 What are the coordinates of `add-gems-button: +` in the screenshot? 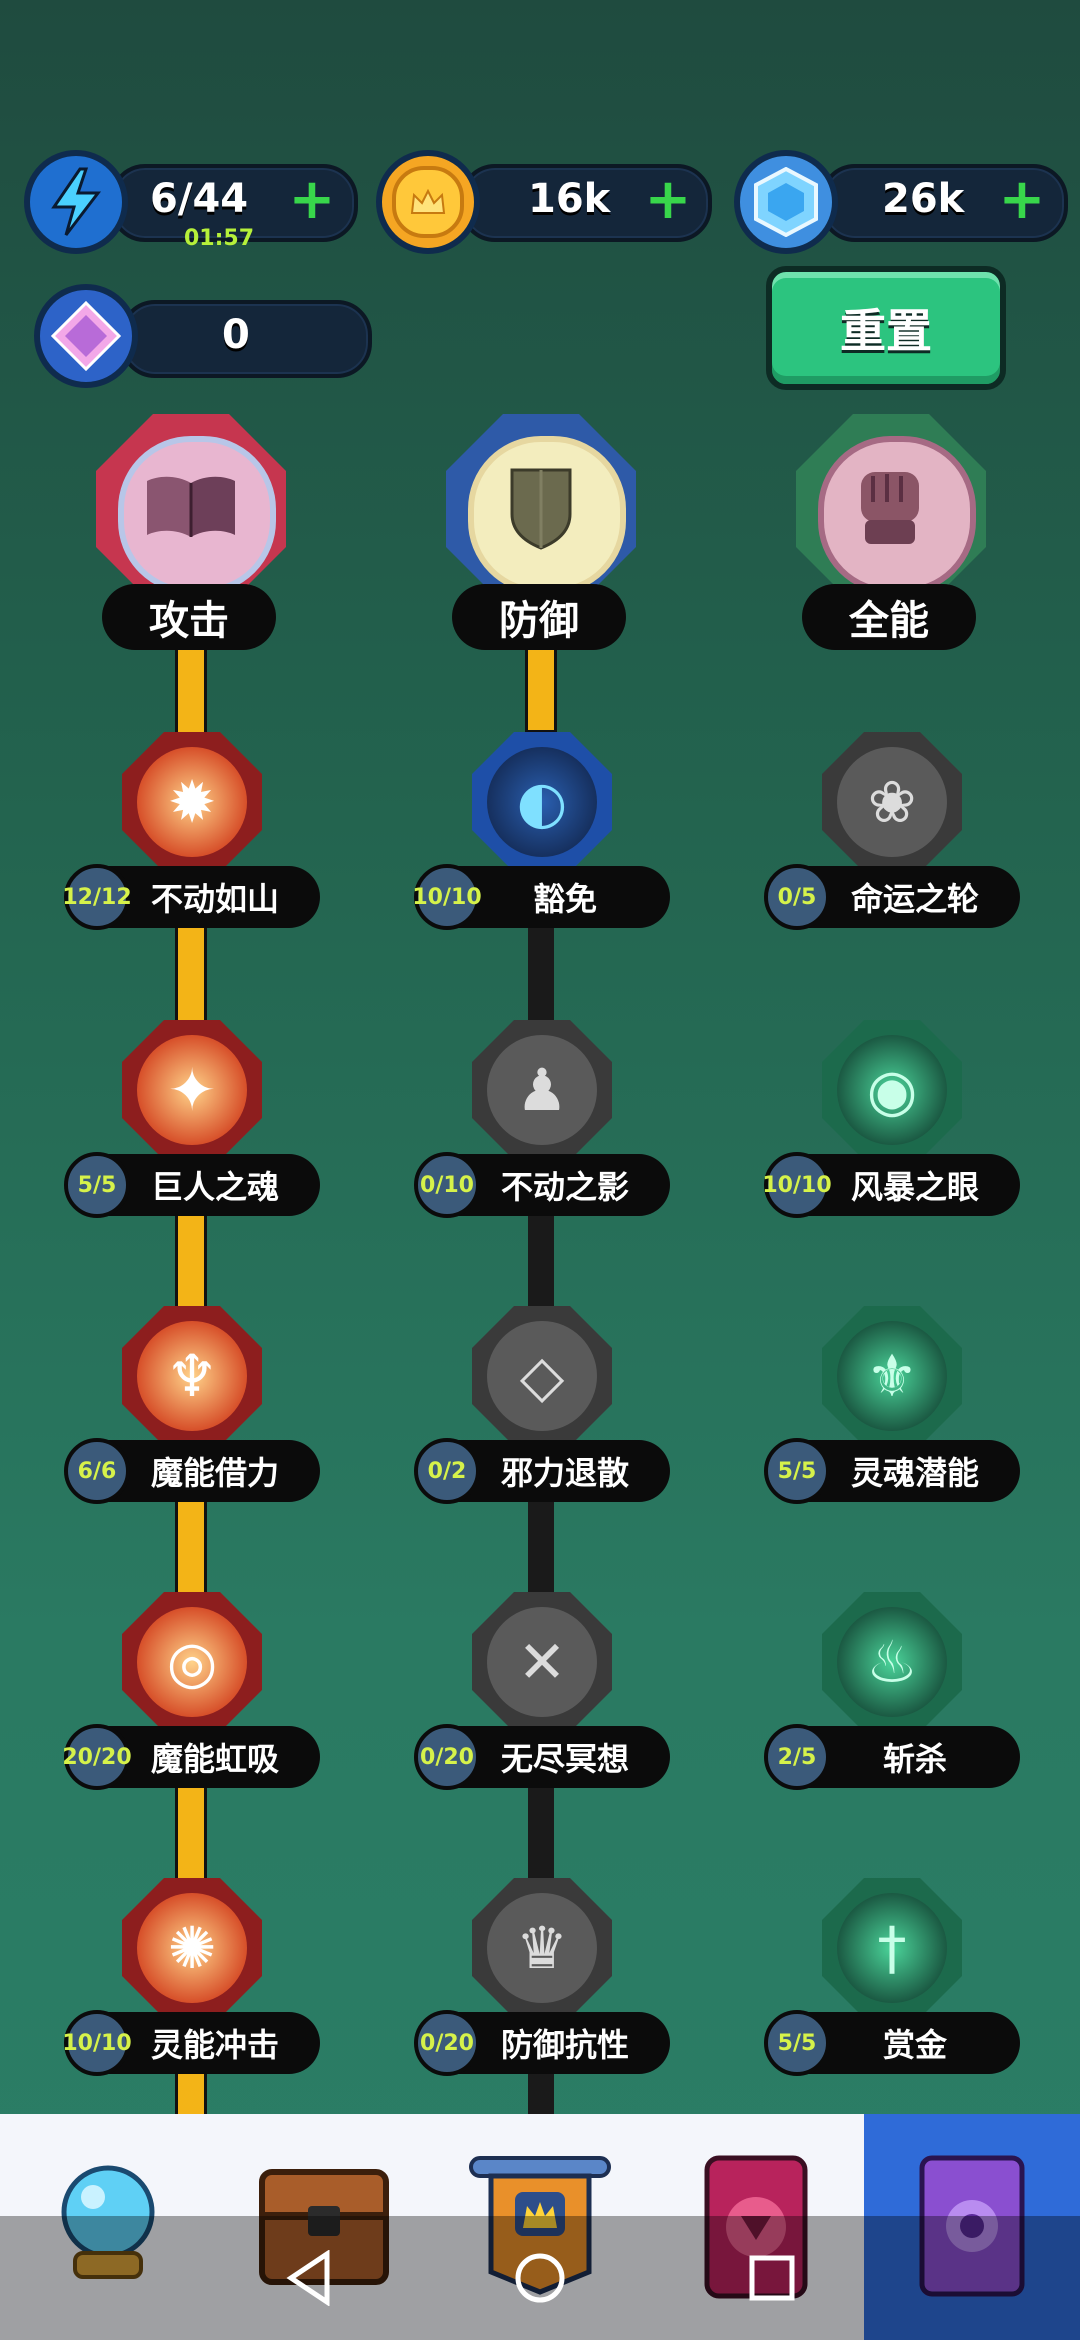 It's located at (1022, 201).